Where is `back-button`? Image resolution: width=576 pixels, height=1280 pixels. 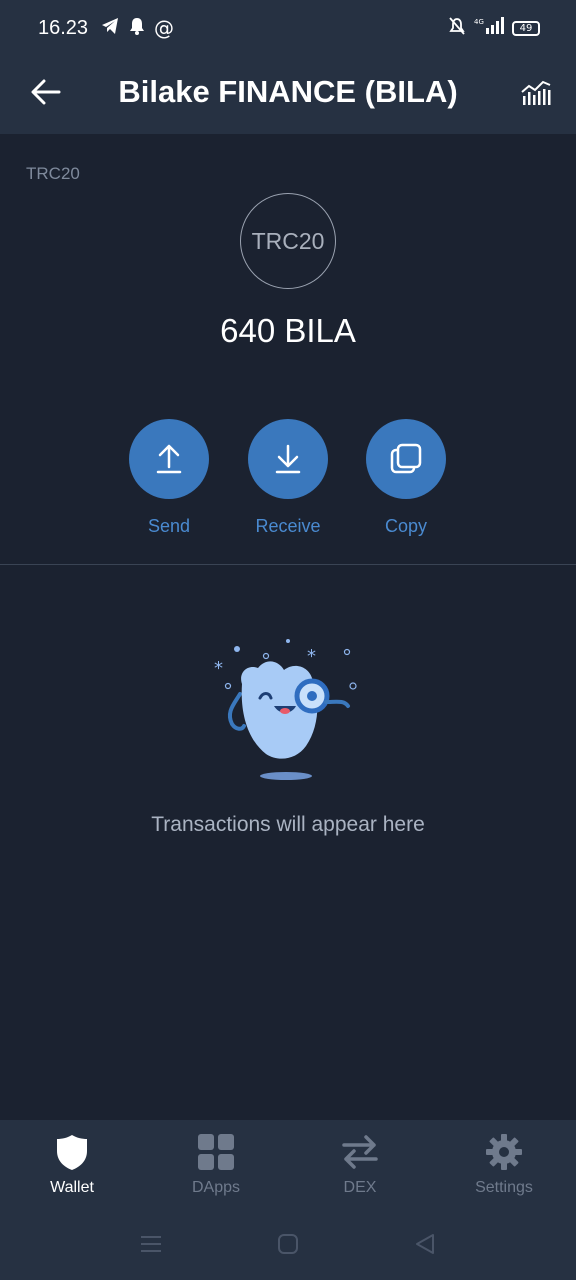 back-button is located at coordinates (46, 92).